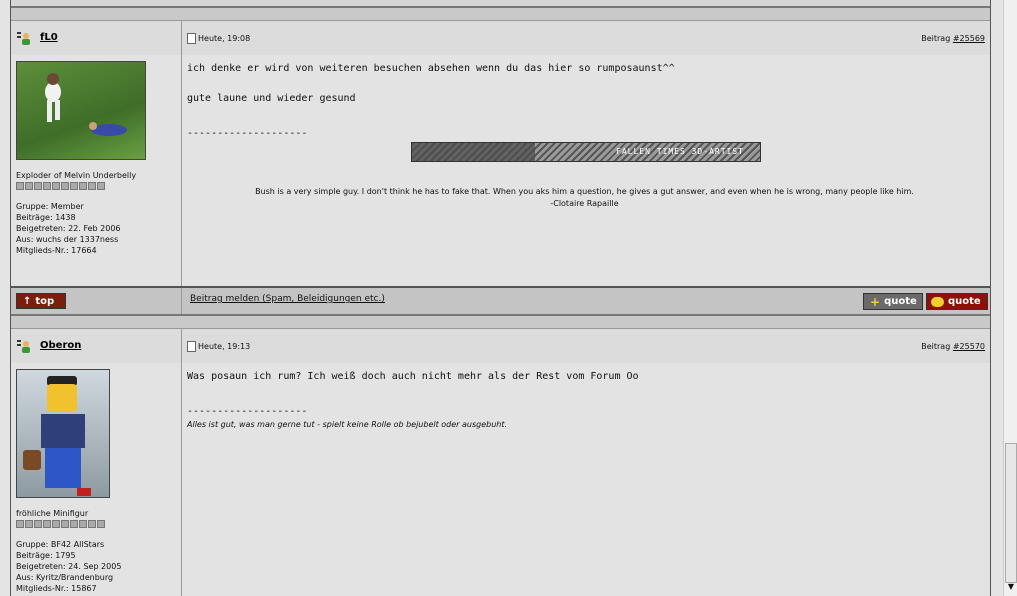 This screenshot has height=596, width=1017. What do you see at coordinates (56, 588) in the screenshot?
I see `user-member-number: Mitglieds-Nr.: 15867` at bounding box center [56, 588].